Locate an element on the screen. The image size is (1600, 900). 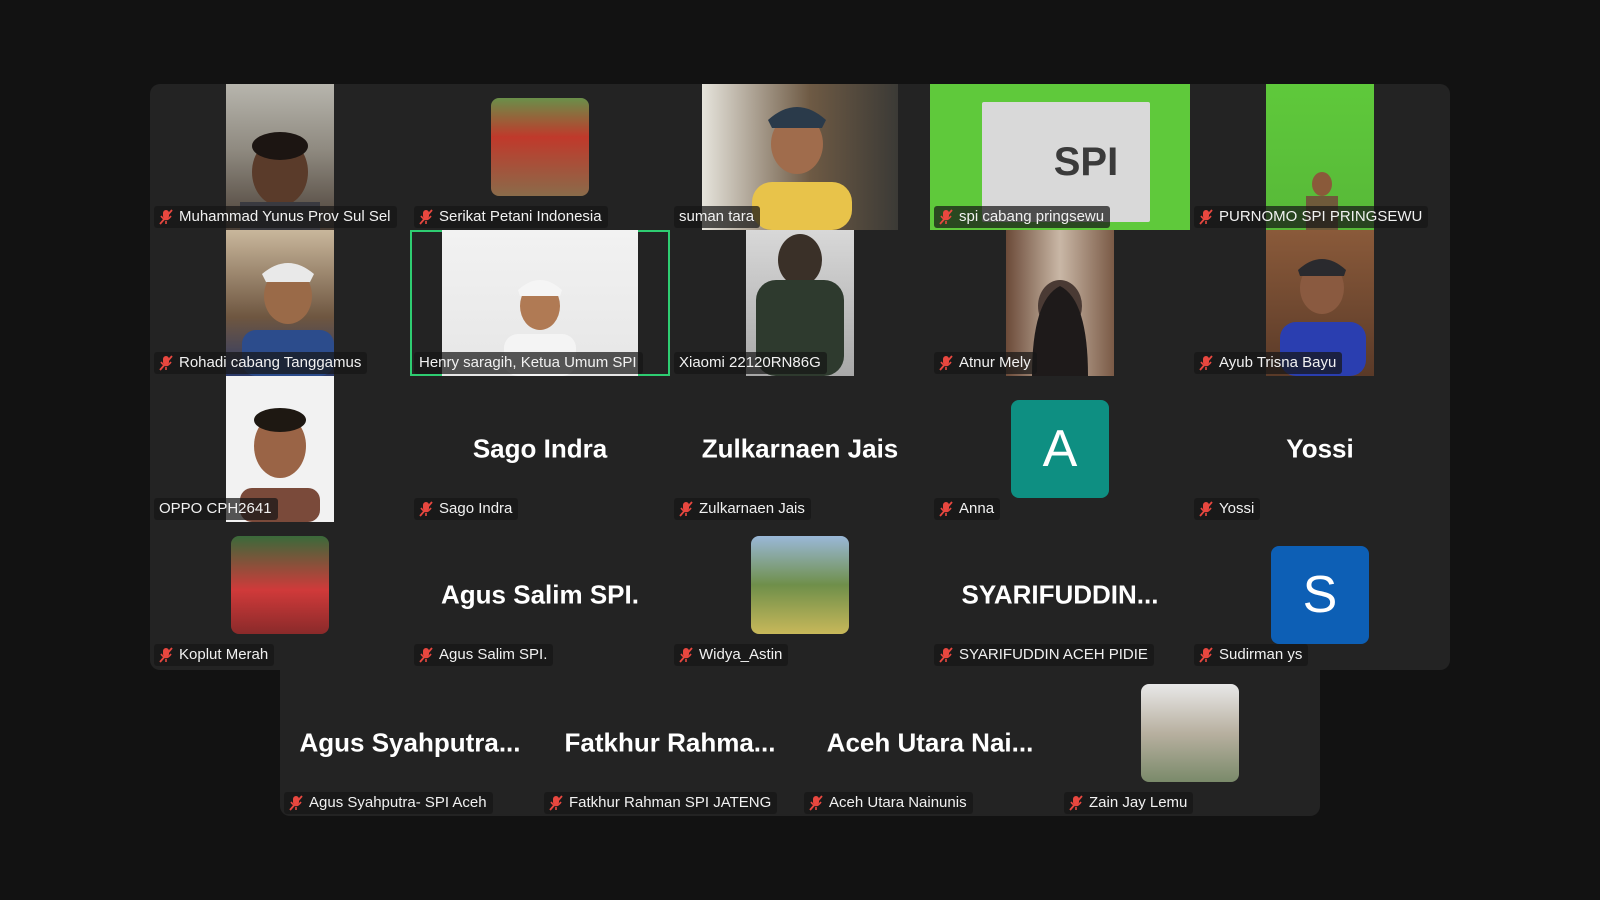
participant-tile: suman tara is located at coordinates (800, 157).